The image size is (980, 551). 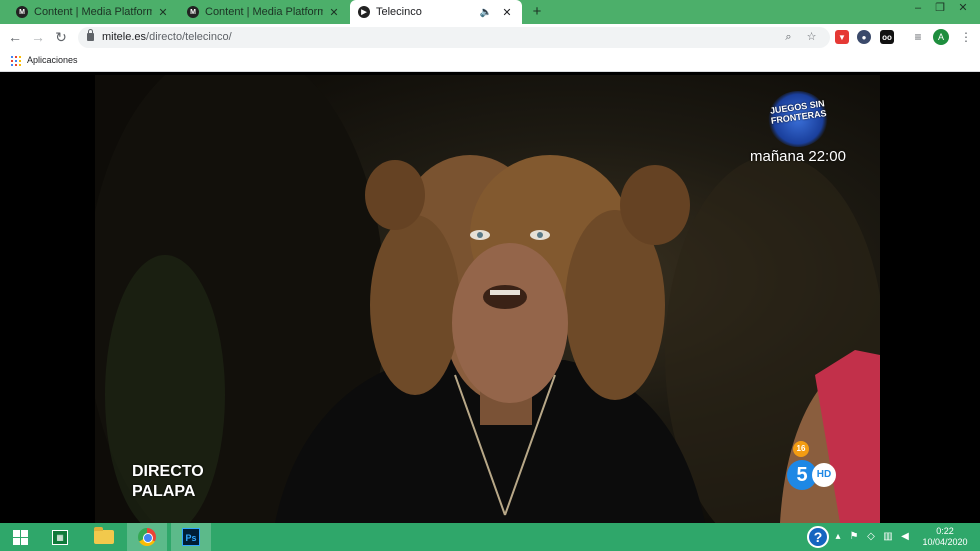 I want to click on store-icon: ▦, so click(x=60, y=537).